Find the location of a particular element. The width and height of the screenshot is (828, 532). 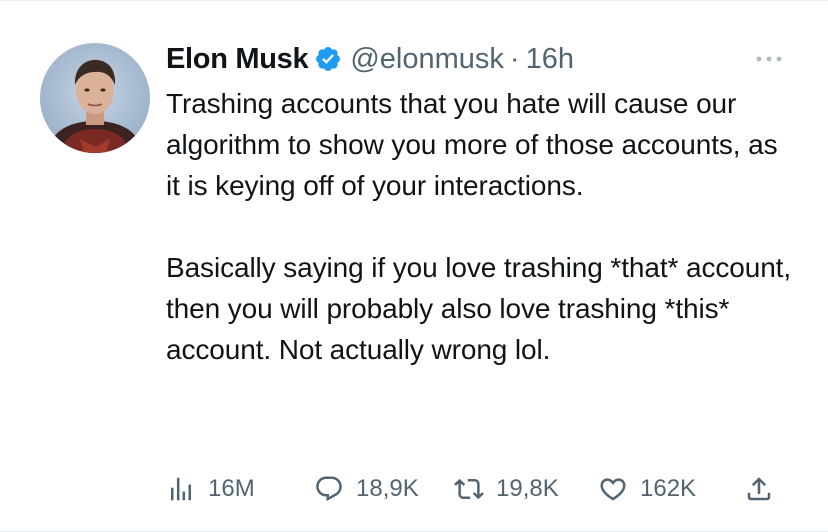

like-button: 162K is located at coordinates (647, 489).